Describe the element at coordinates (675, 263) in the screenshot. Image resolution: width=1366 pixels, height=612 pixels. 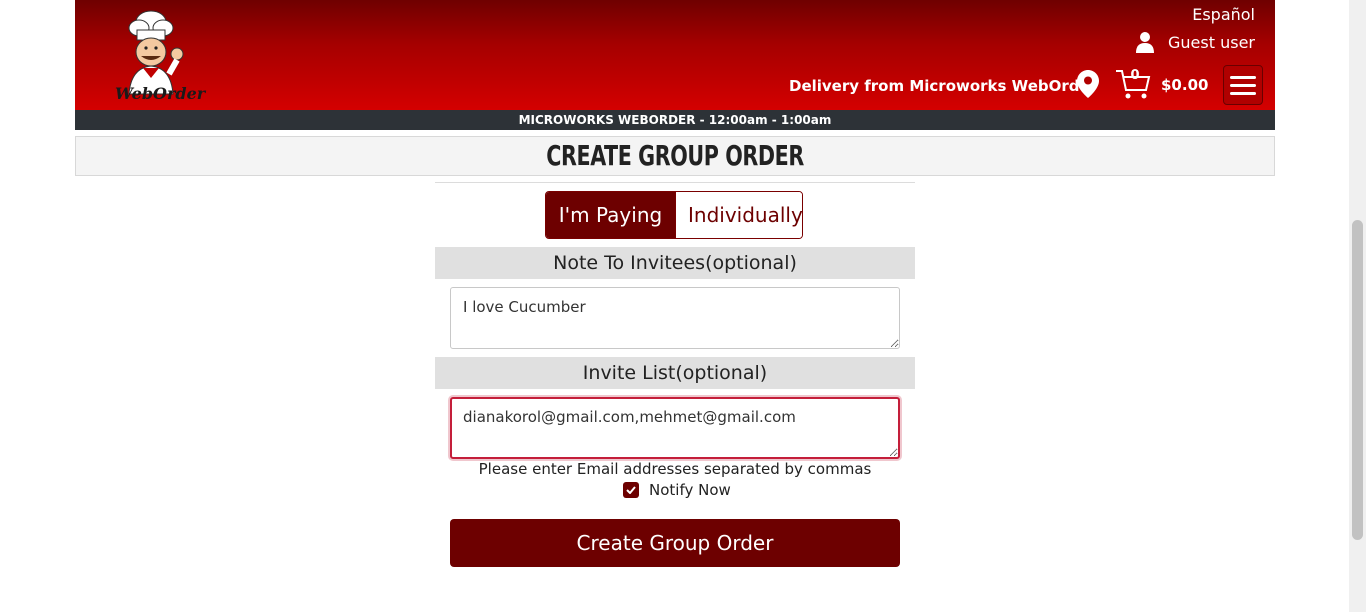
I see `note-section-label: Note To Invitees(optional)` at that location.